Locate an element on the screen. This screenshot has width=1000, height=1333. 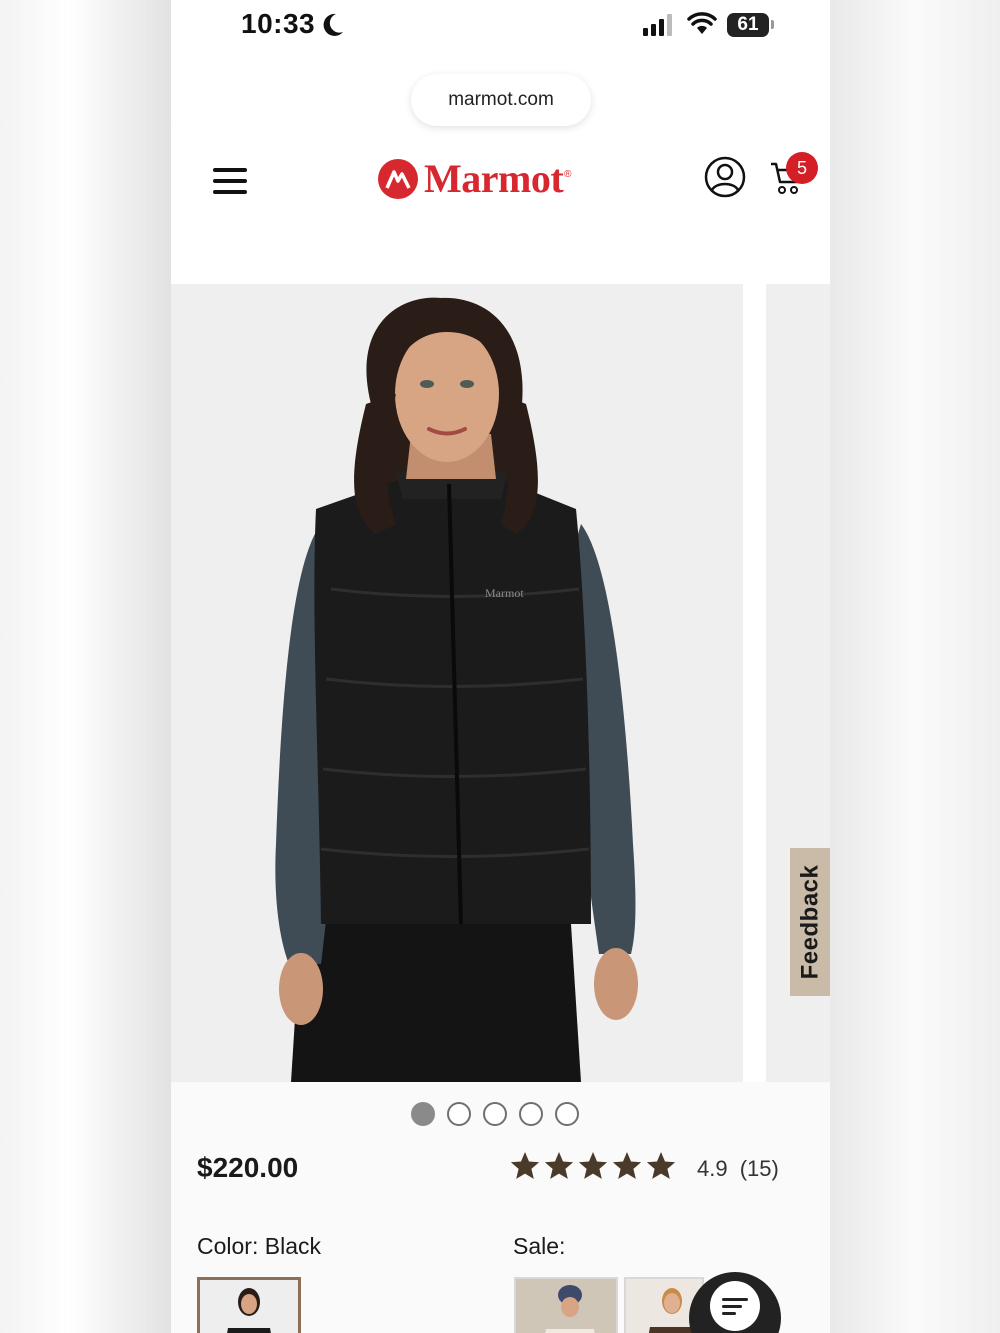
carousel-dots is located at coordinates (495, 1114).